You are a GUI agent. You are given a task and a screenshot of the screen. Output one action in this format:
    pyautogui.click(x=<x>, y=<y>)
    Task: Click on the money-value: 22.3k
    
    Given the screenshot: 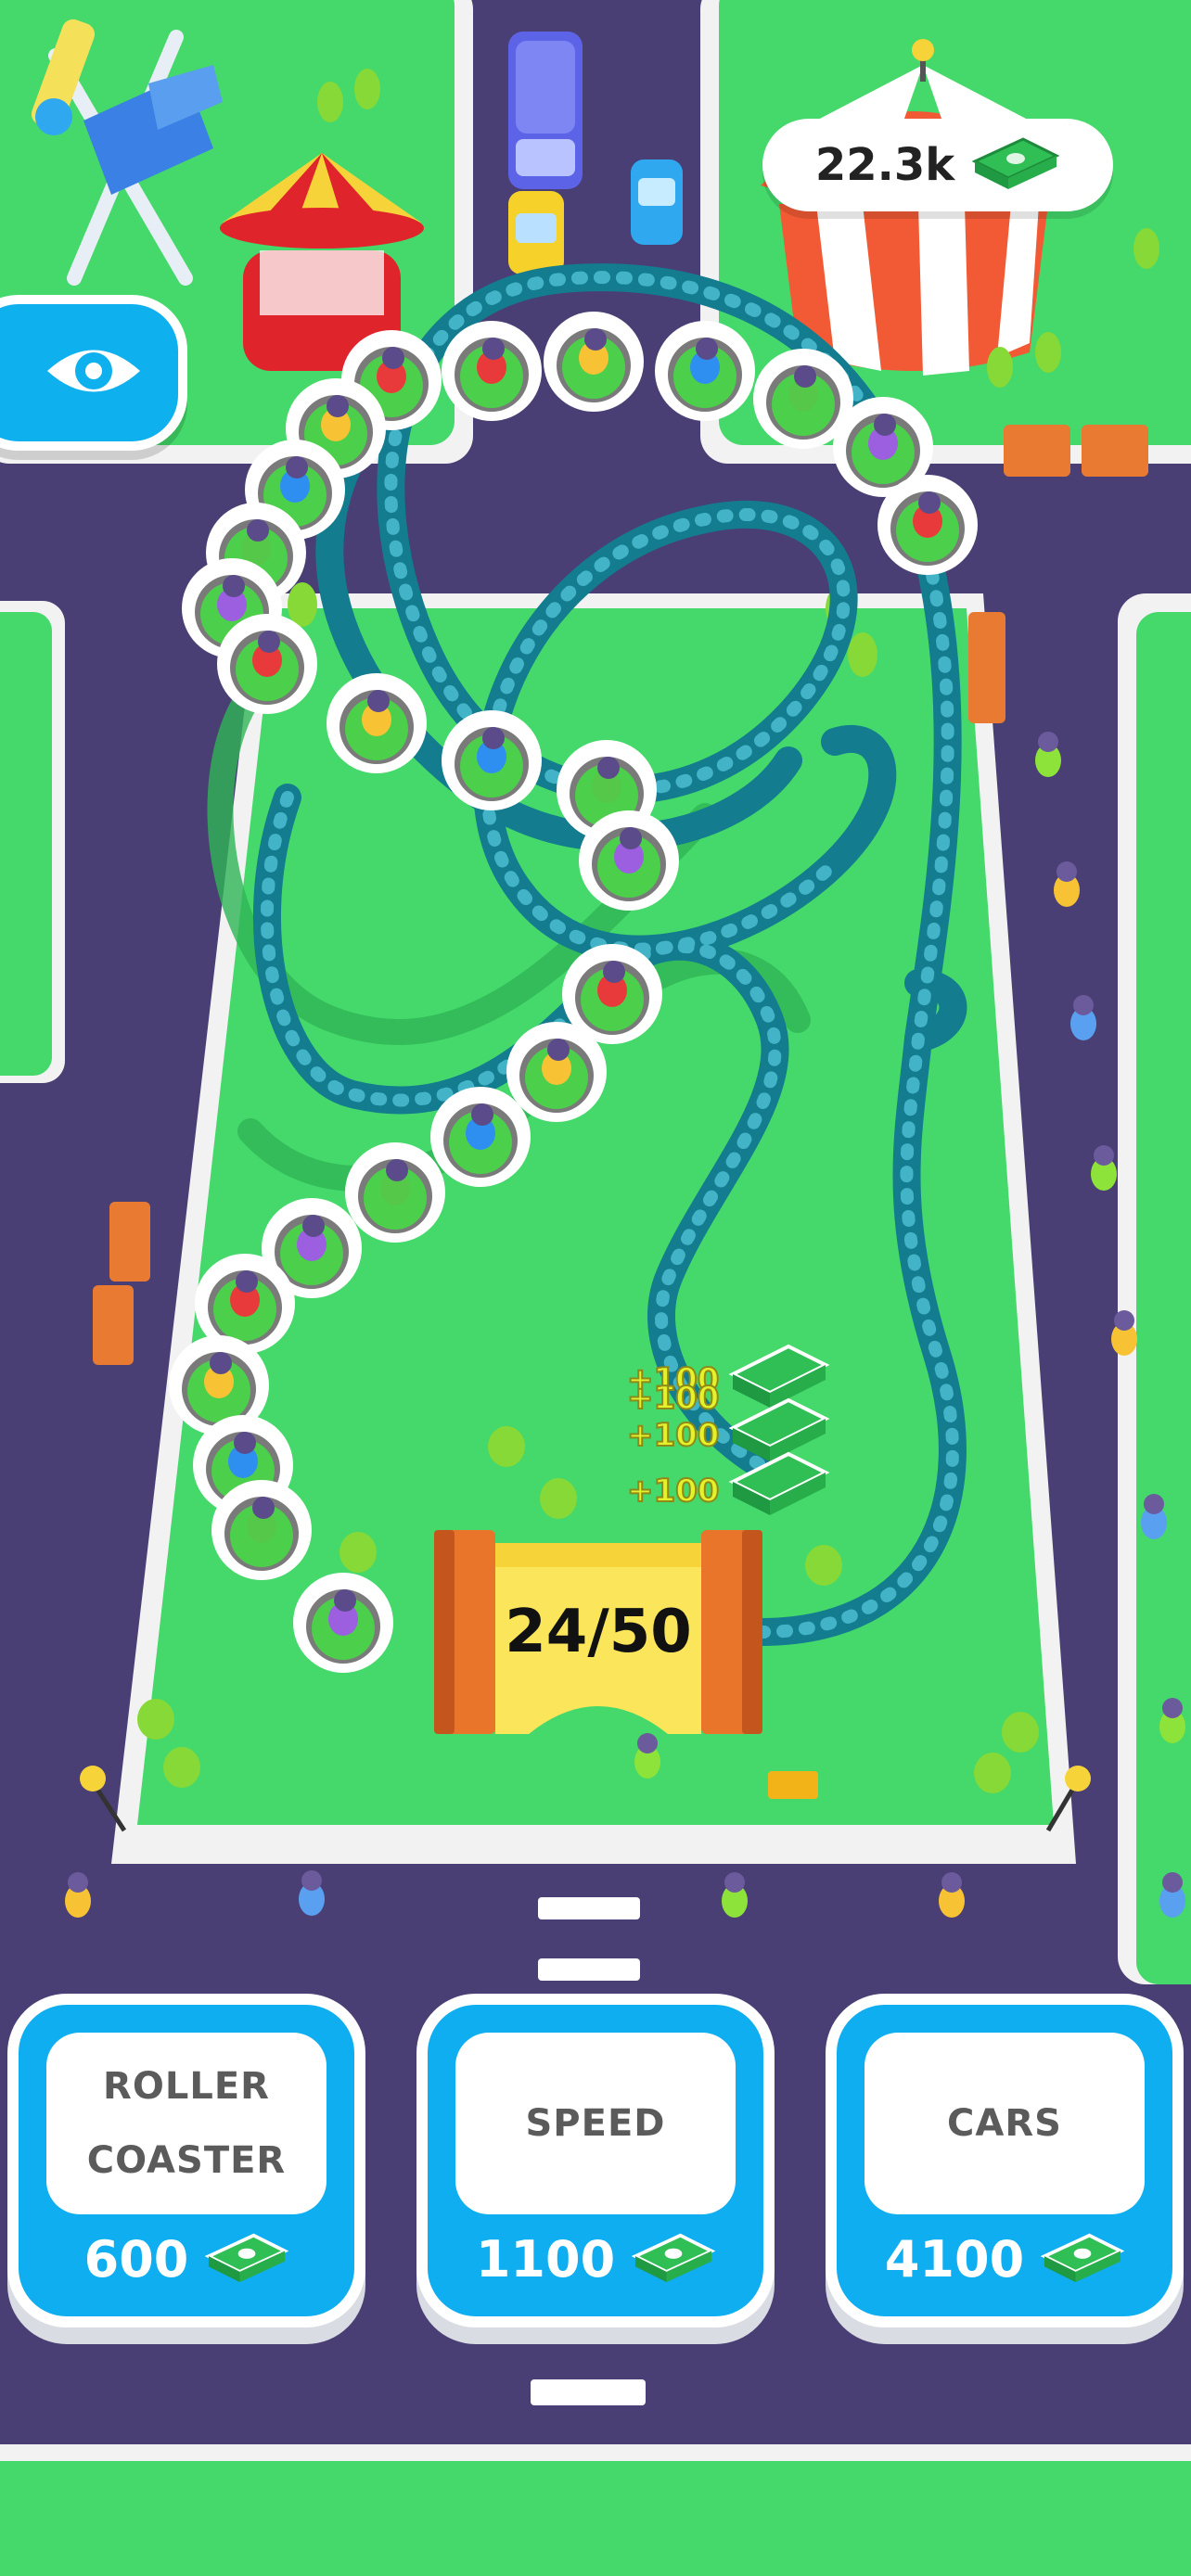 What is the action you would take?
    pyautogui.click(x=884, y=165)
    